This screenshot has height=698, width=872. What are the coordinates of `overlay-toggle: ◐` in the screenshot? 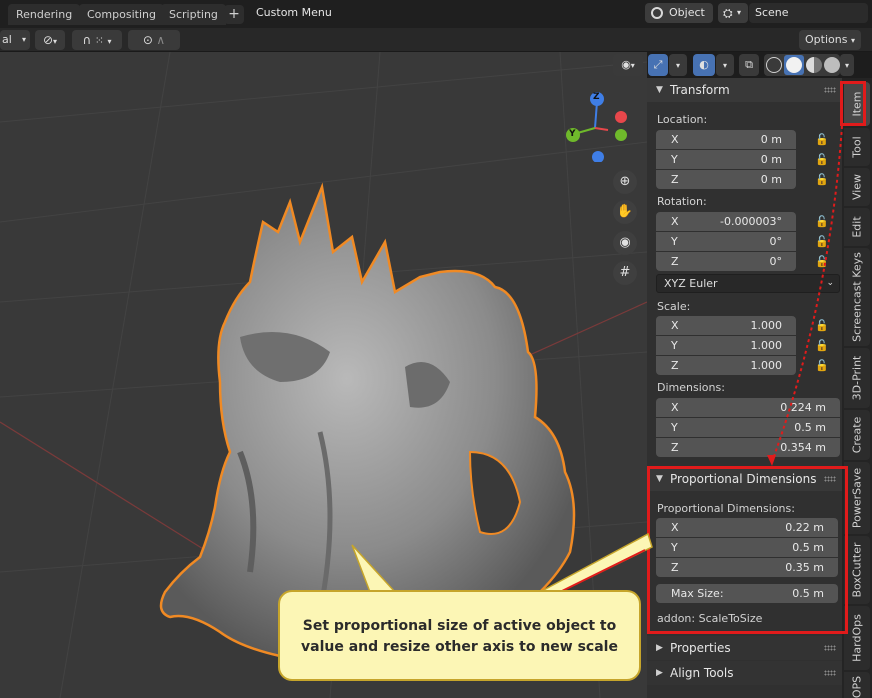 It's located at (704, 65).